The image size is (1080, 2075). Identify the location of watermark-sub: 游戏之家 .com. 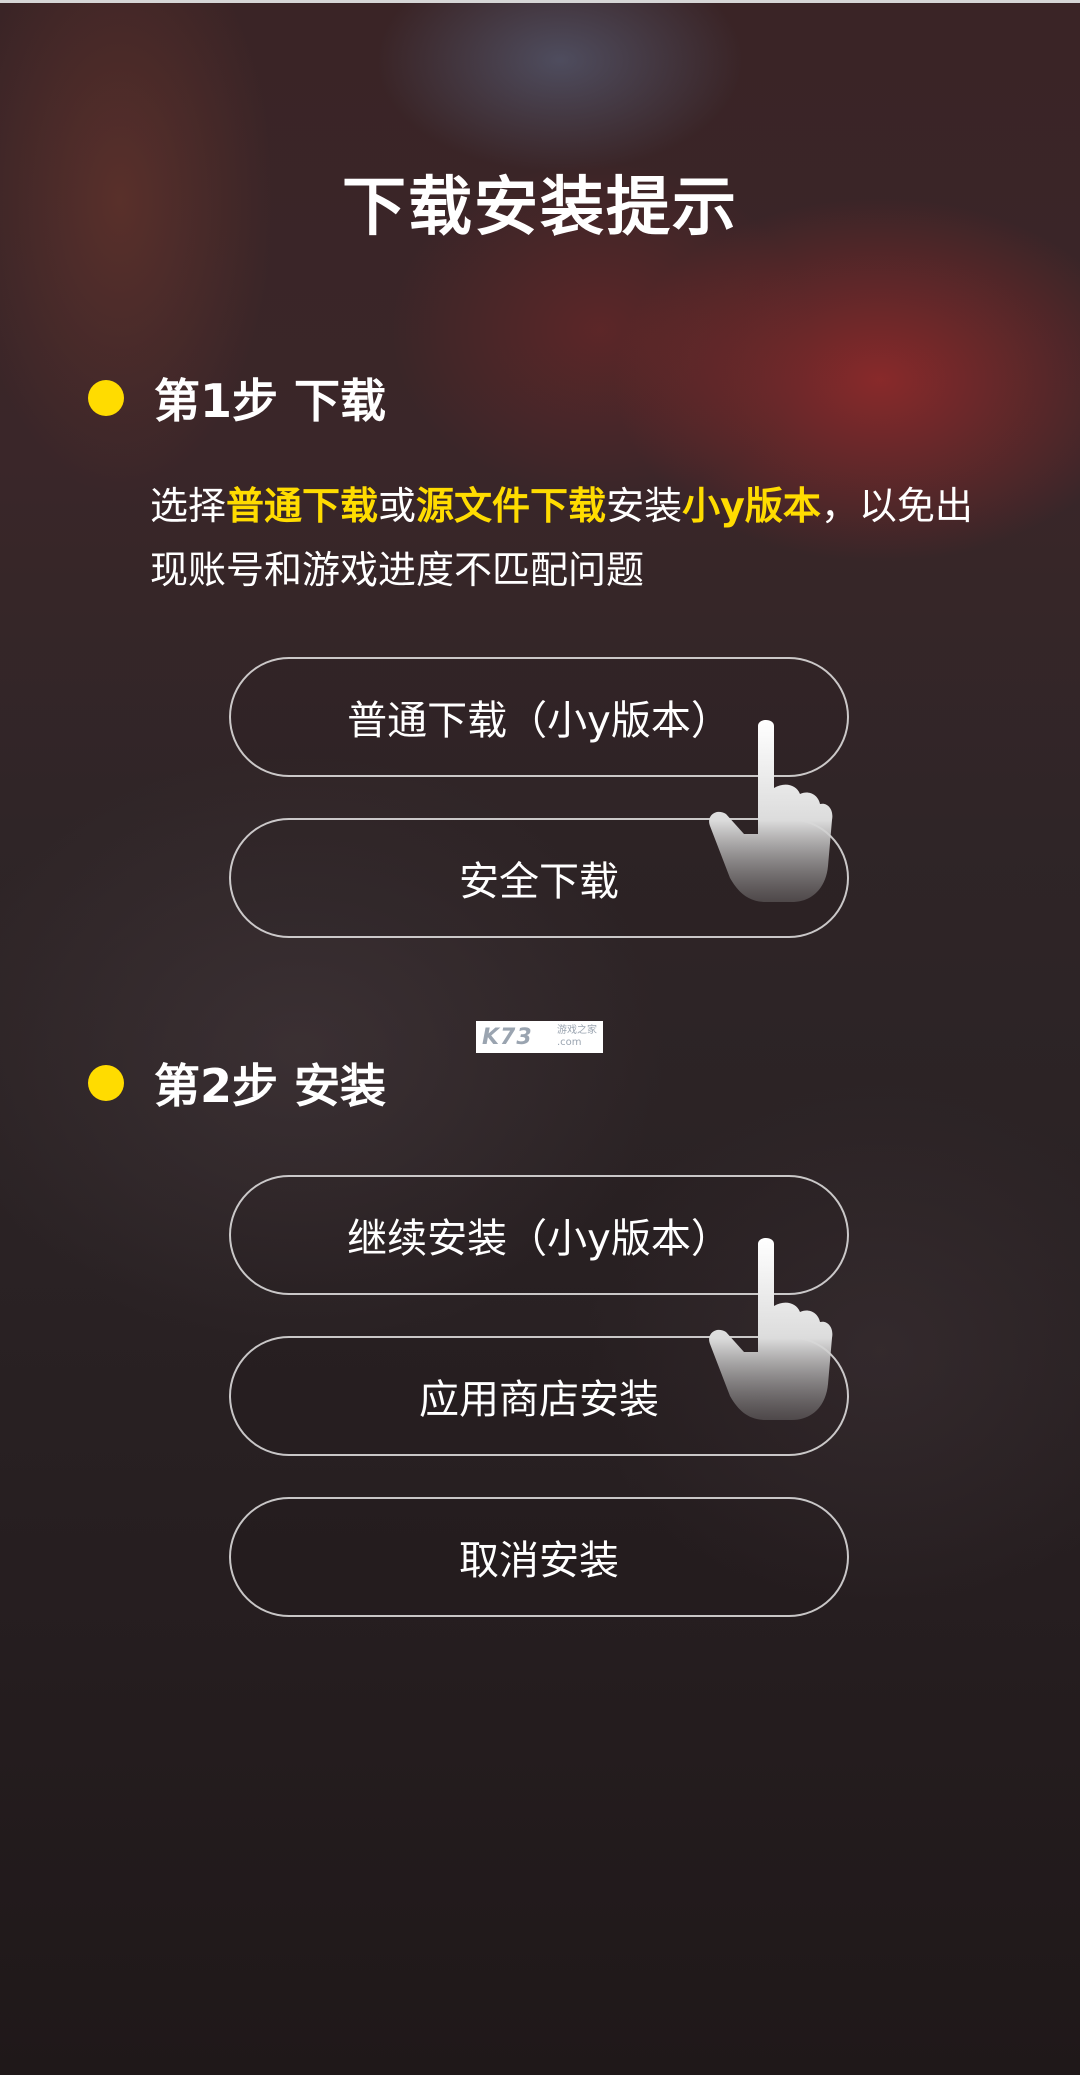
(577, 1037).